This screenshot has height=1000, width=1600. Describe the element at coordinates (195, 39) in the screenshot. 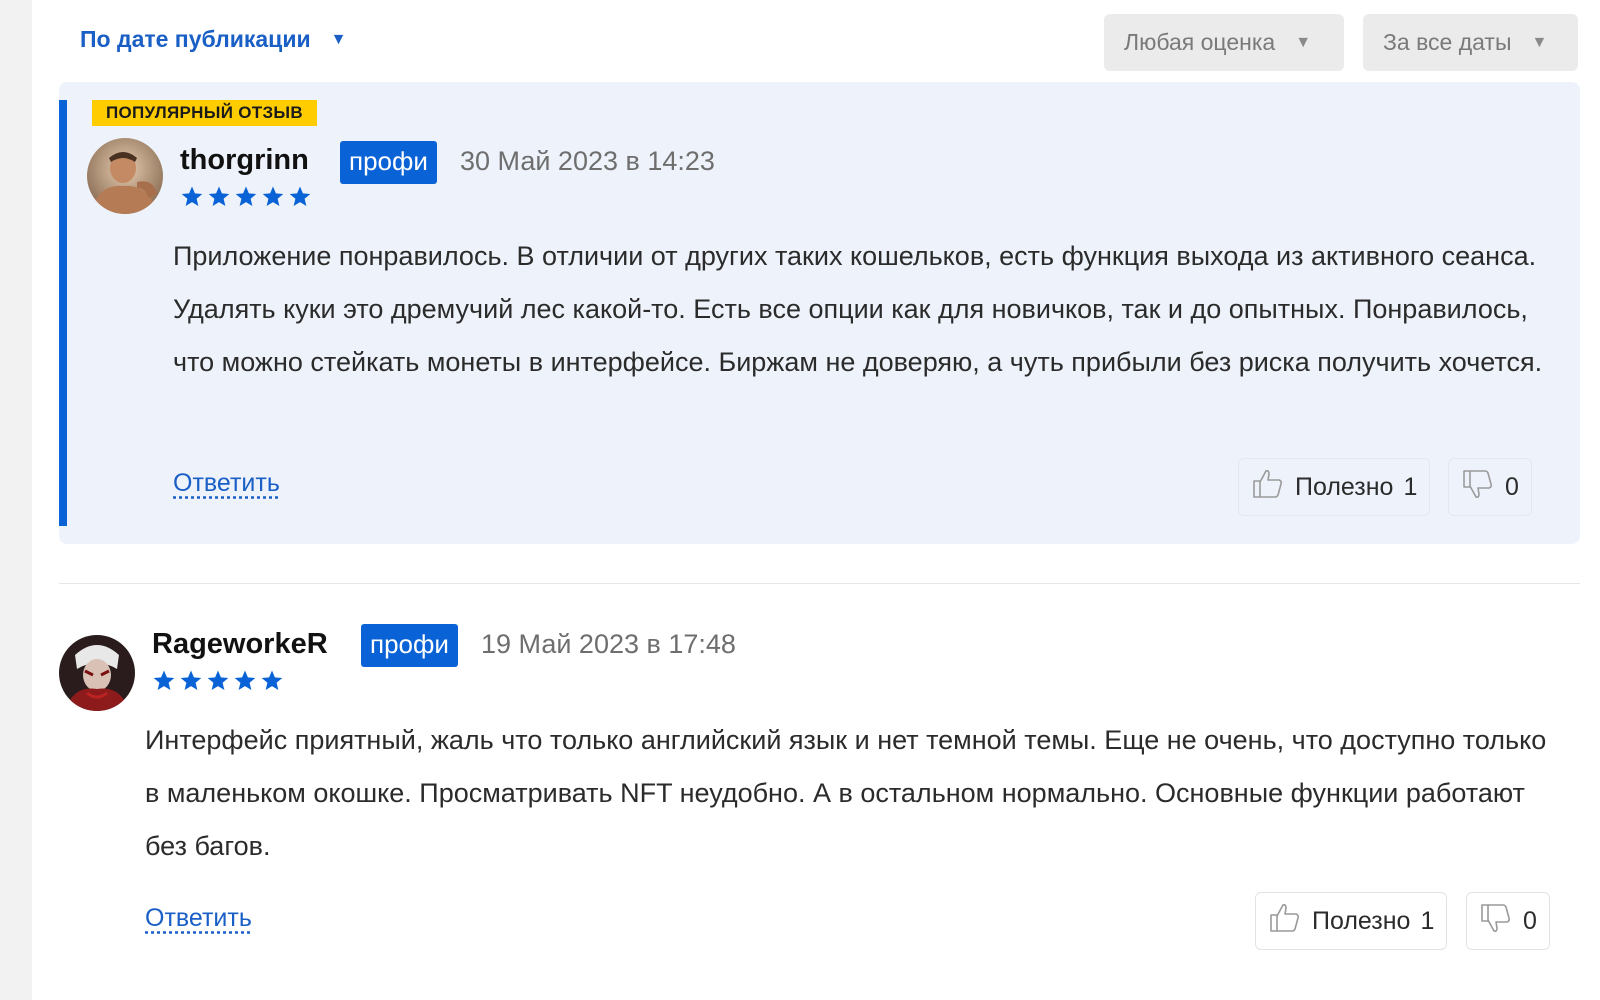

I see `sort-label: По дате публикации` at that location.